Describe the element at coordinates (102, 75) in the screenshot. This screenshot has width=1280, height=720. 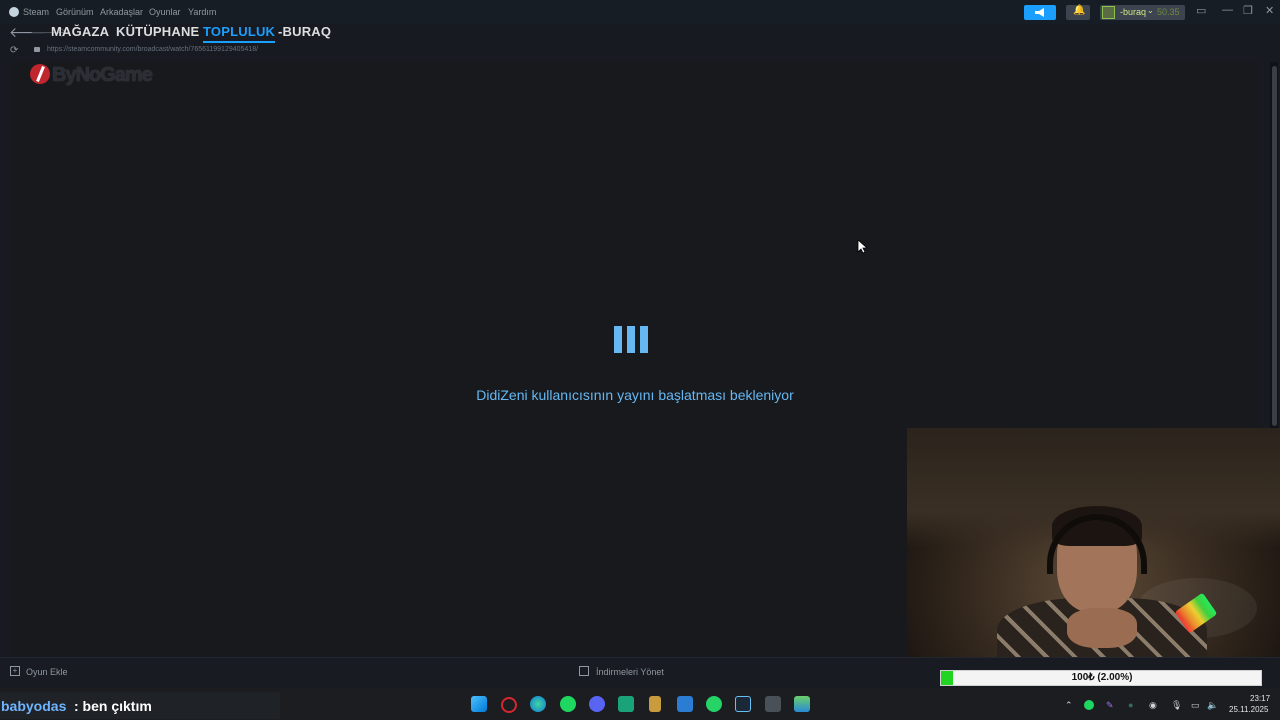
I see `watermark-logo: ByNoGame` at that location.